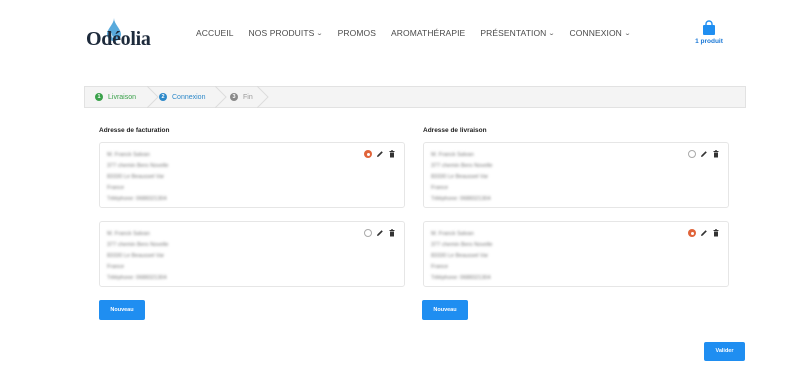  I want to click on step-connexion: 2 Connexion, so click(182, 97).